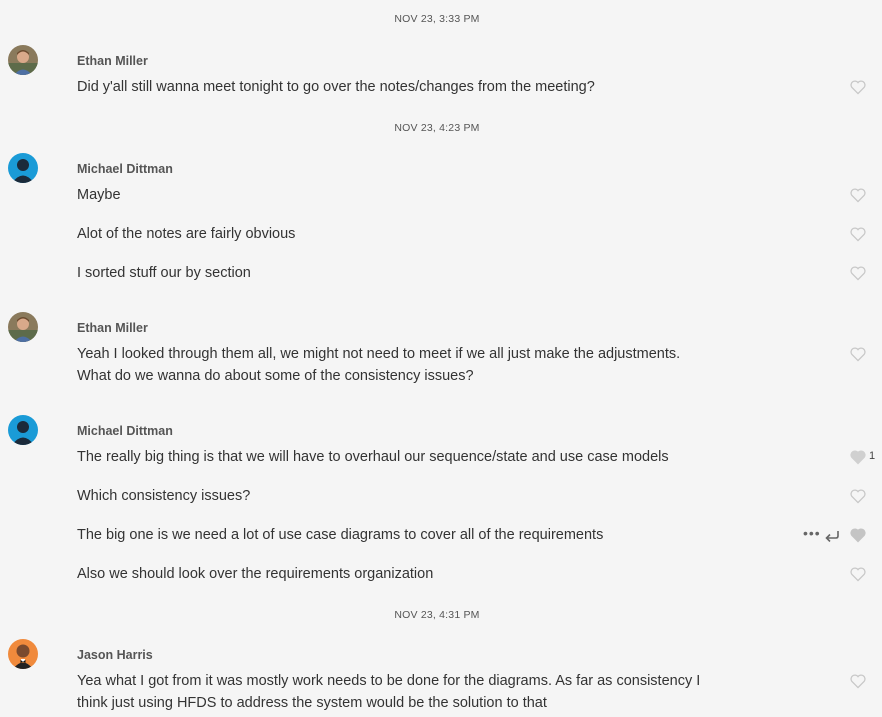 The width and height of the screenshot is (882, 717). What do you see at coordinates (437, 128) in the screenshot?
I see `timestamp-divider: NOV 23, 4:23 PM` at bounding box center [437, 128].